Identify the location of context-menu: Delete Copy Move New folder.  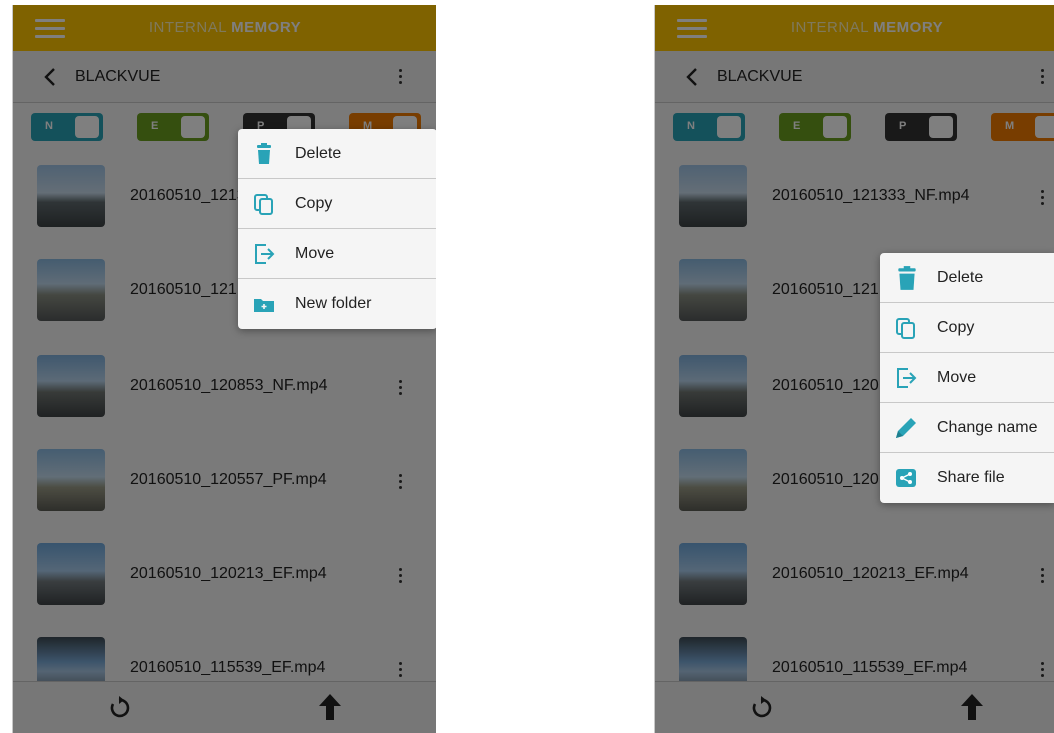
(337, 229).